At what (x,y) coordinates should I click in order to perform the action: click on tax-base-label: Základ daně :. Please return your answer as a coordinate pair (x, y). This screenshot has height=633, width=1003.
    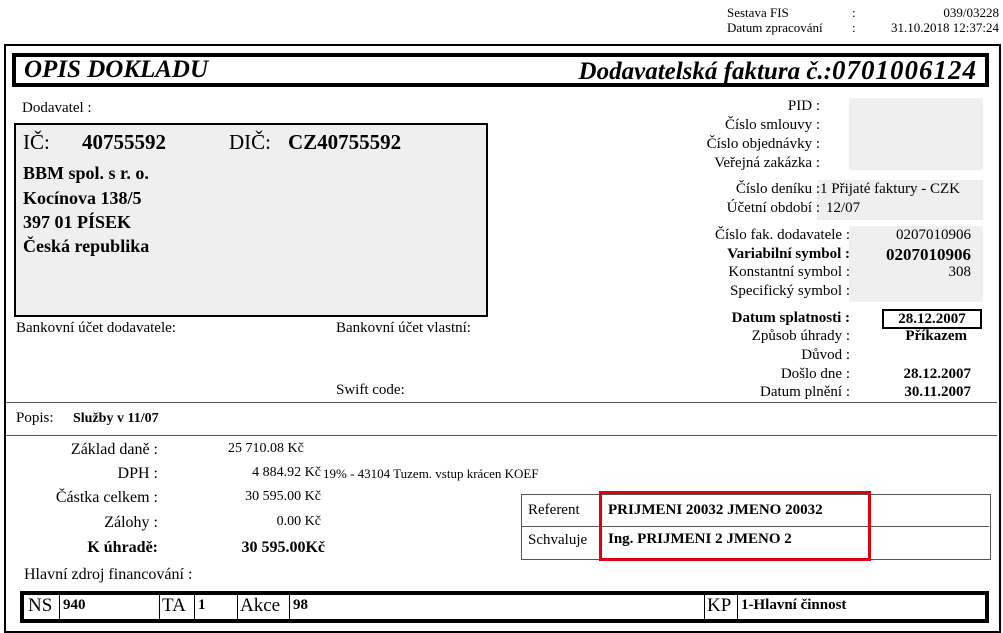
    Looking at the image, I should click on (114, 449).